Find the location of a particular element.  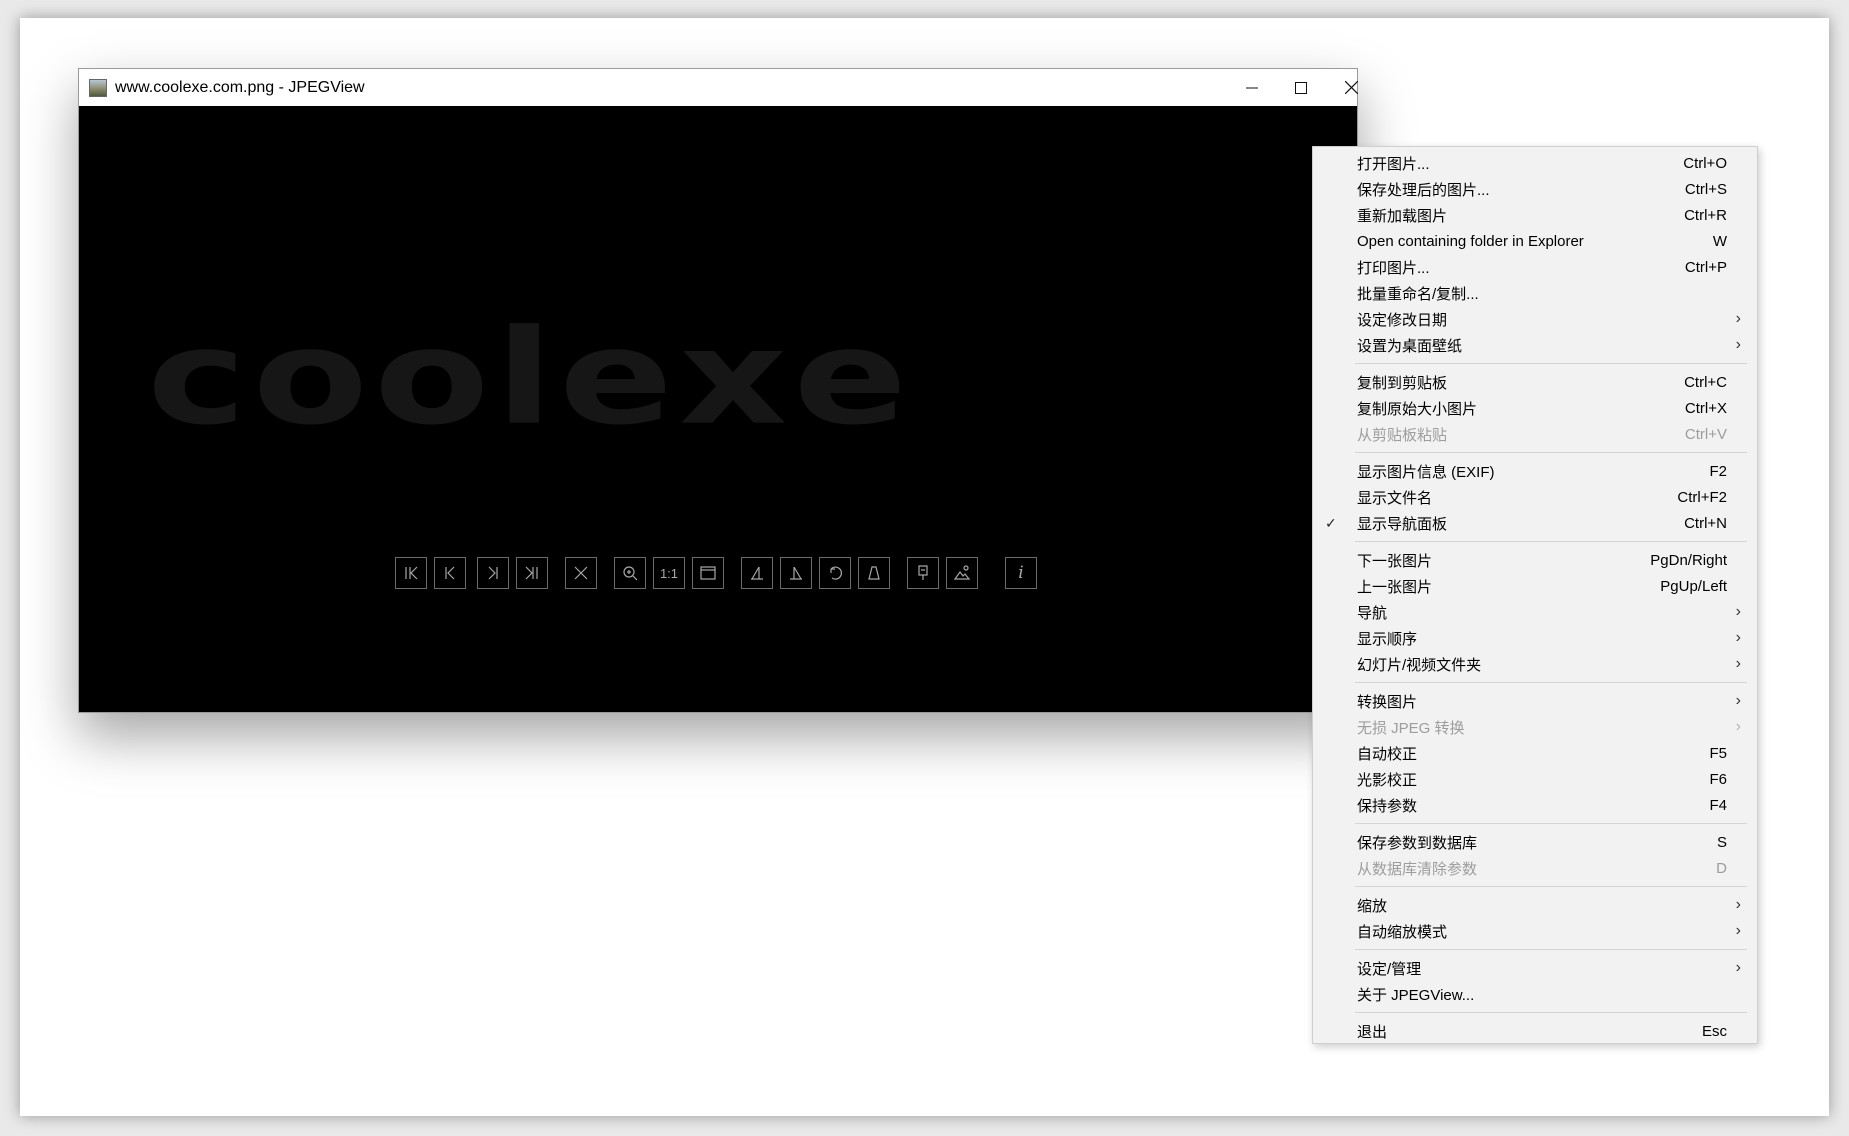

close-button is located at coordinates (1351, 87).